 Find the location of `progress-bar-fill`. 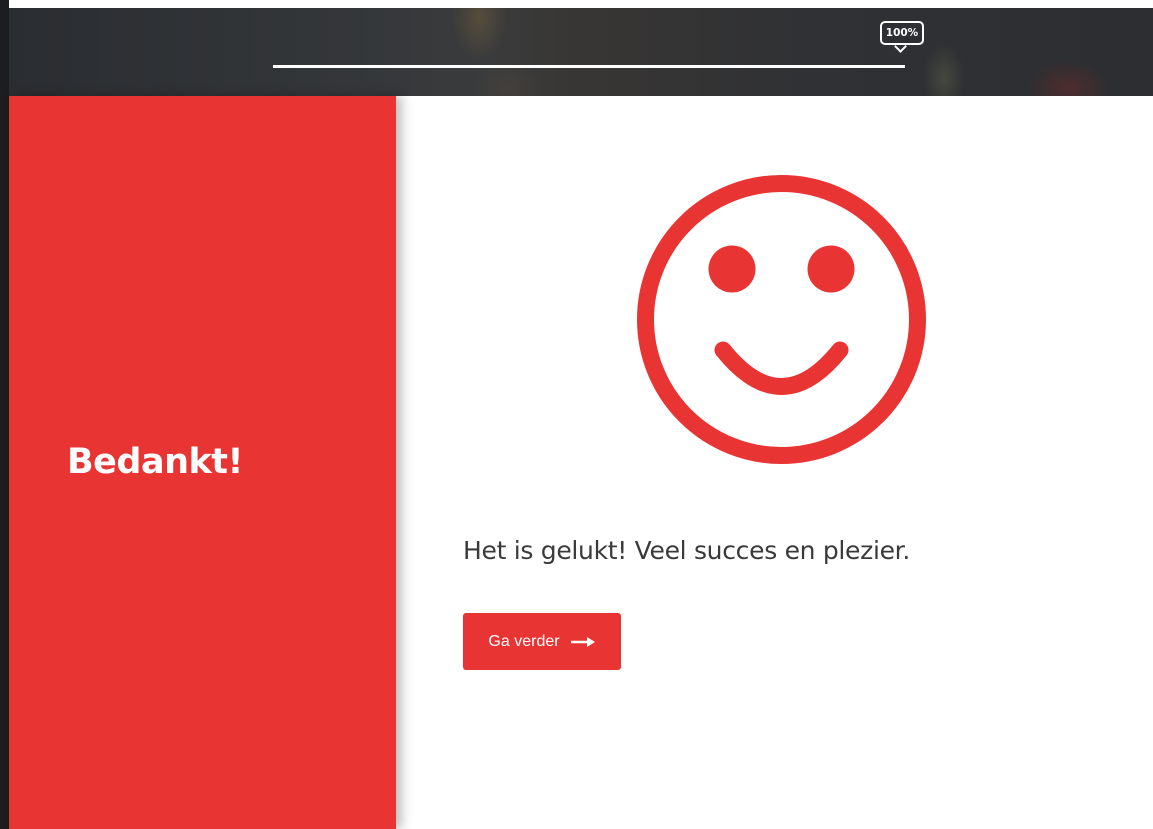

progress-bar-fill is located at coordinates (589, 66).